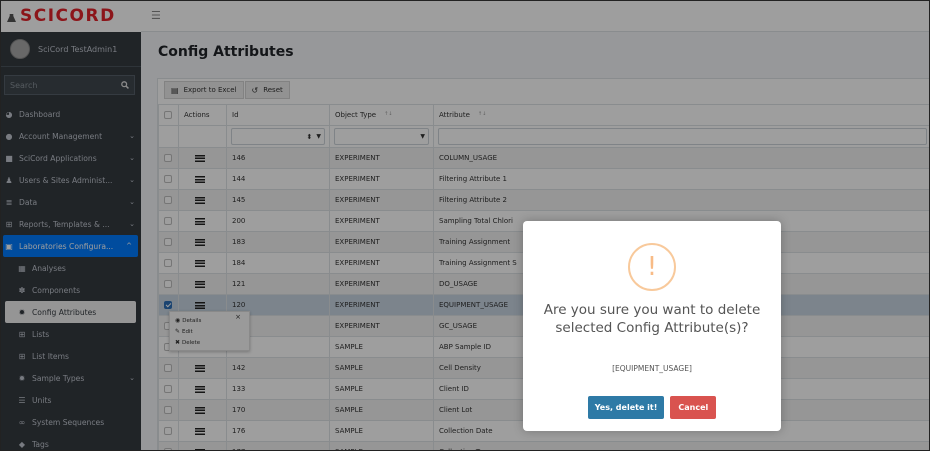 This screenshot has height=451, width=930. I want to click on warning-glyph: !, so click(652, 267).